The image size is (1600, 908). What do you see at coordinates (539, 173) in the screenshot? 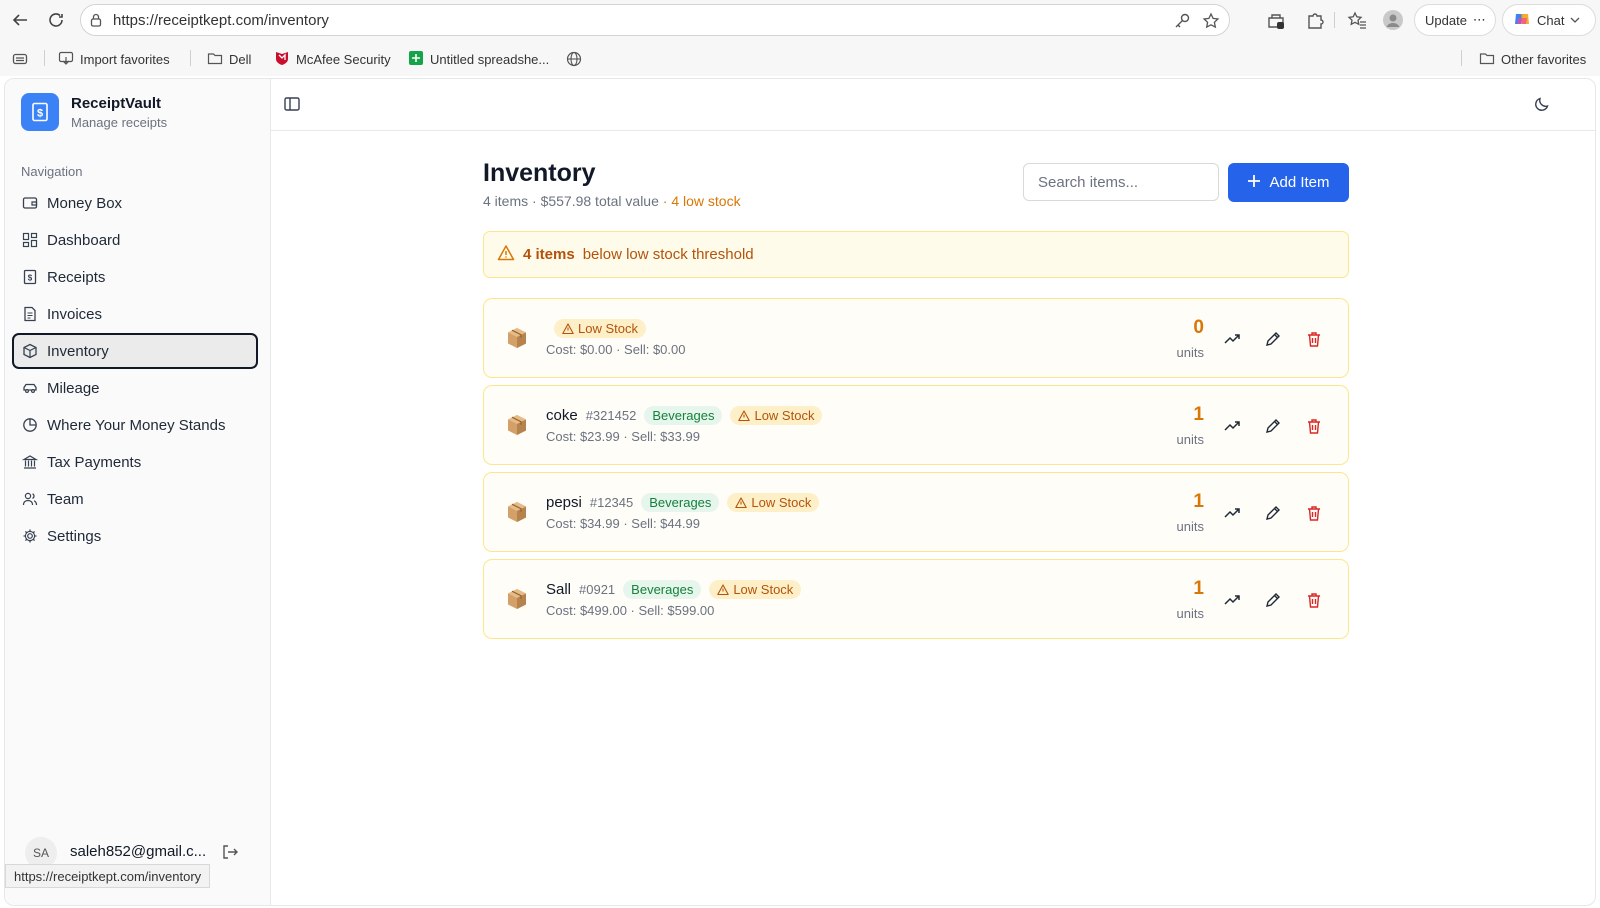
I see `page-title: Inventory` at bounding box center [539, 173].